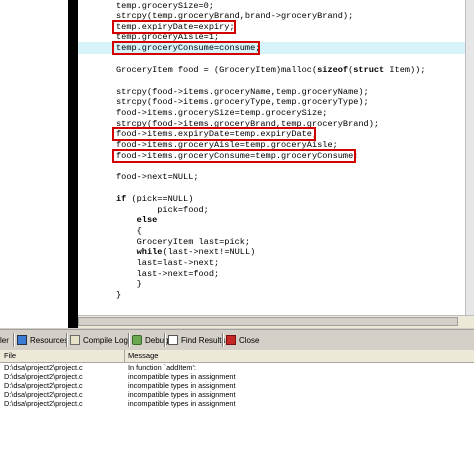 The height and width of the screenshot is (450, 474). Describe the element at coordinates (75, 340) in the screenshot. I see `compile-log-icon` at that location.